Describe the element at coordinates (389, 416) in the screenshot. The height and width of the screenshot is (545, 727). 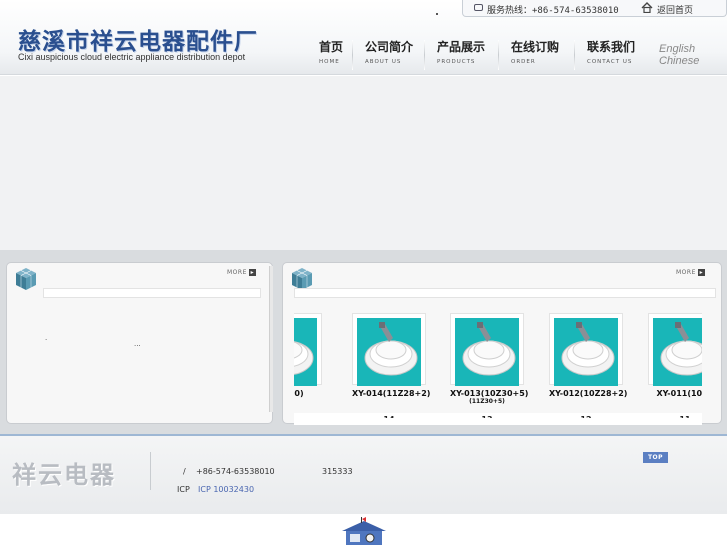
I see `product-number: 14` at that location.